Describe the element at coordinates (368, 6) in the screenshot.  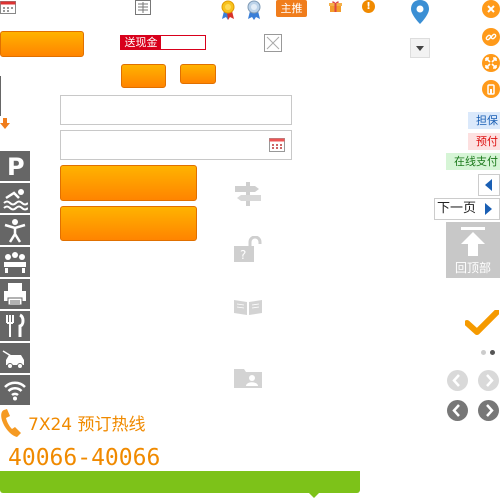
I see `info-icon: !` at that location.